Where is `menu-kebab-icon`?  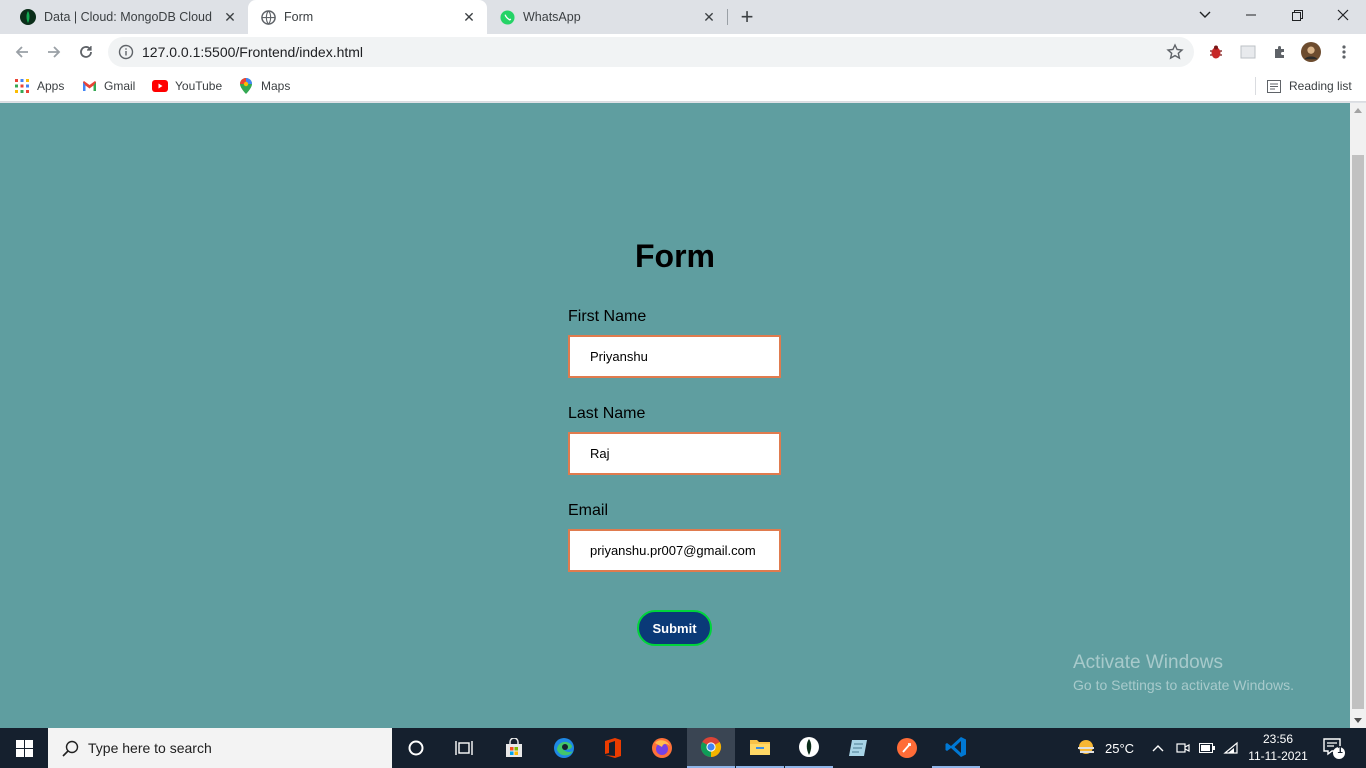
menu-kebab-icon is located at coordinates (1344, 52).